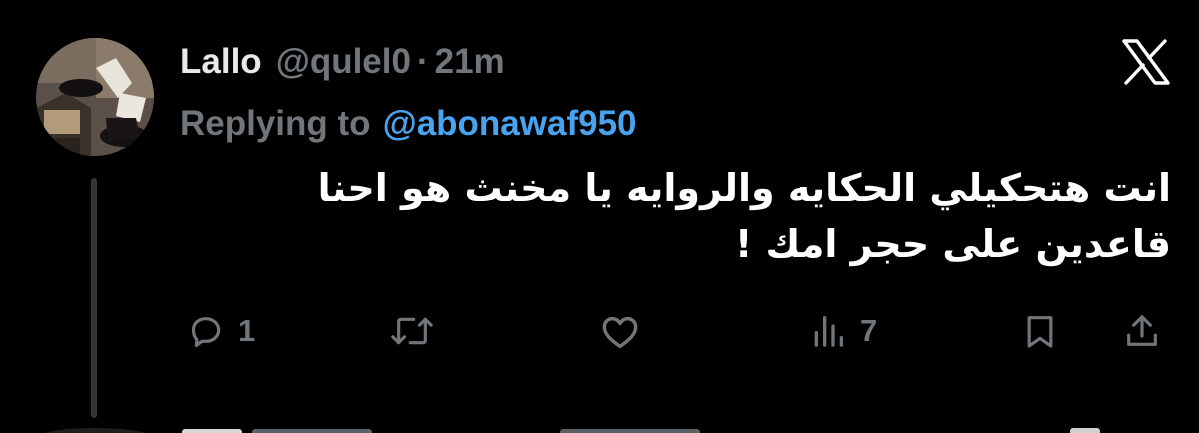  What do you see at coordinates (1146, 62) in the screenshot?
I see `x-logo-icon` at bounding box center [1146, 62].